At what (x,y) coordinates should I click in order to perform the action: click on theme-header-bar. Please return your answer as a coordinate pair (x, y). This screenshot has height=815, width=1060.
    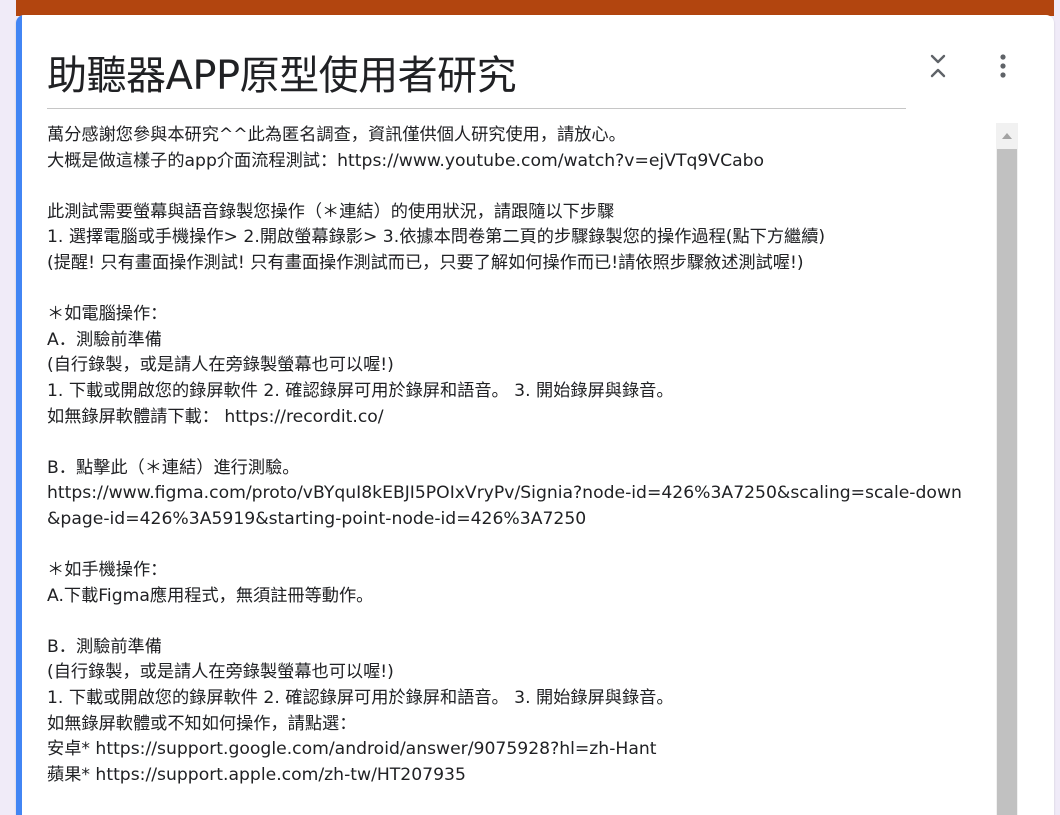
    Looking at the image, I should click on (535, 8).